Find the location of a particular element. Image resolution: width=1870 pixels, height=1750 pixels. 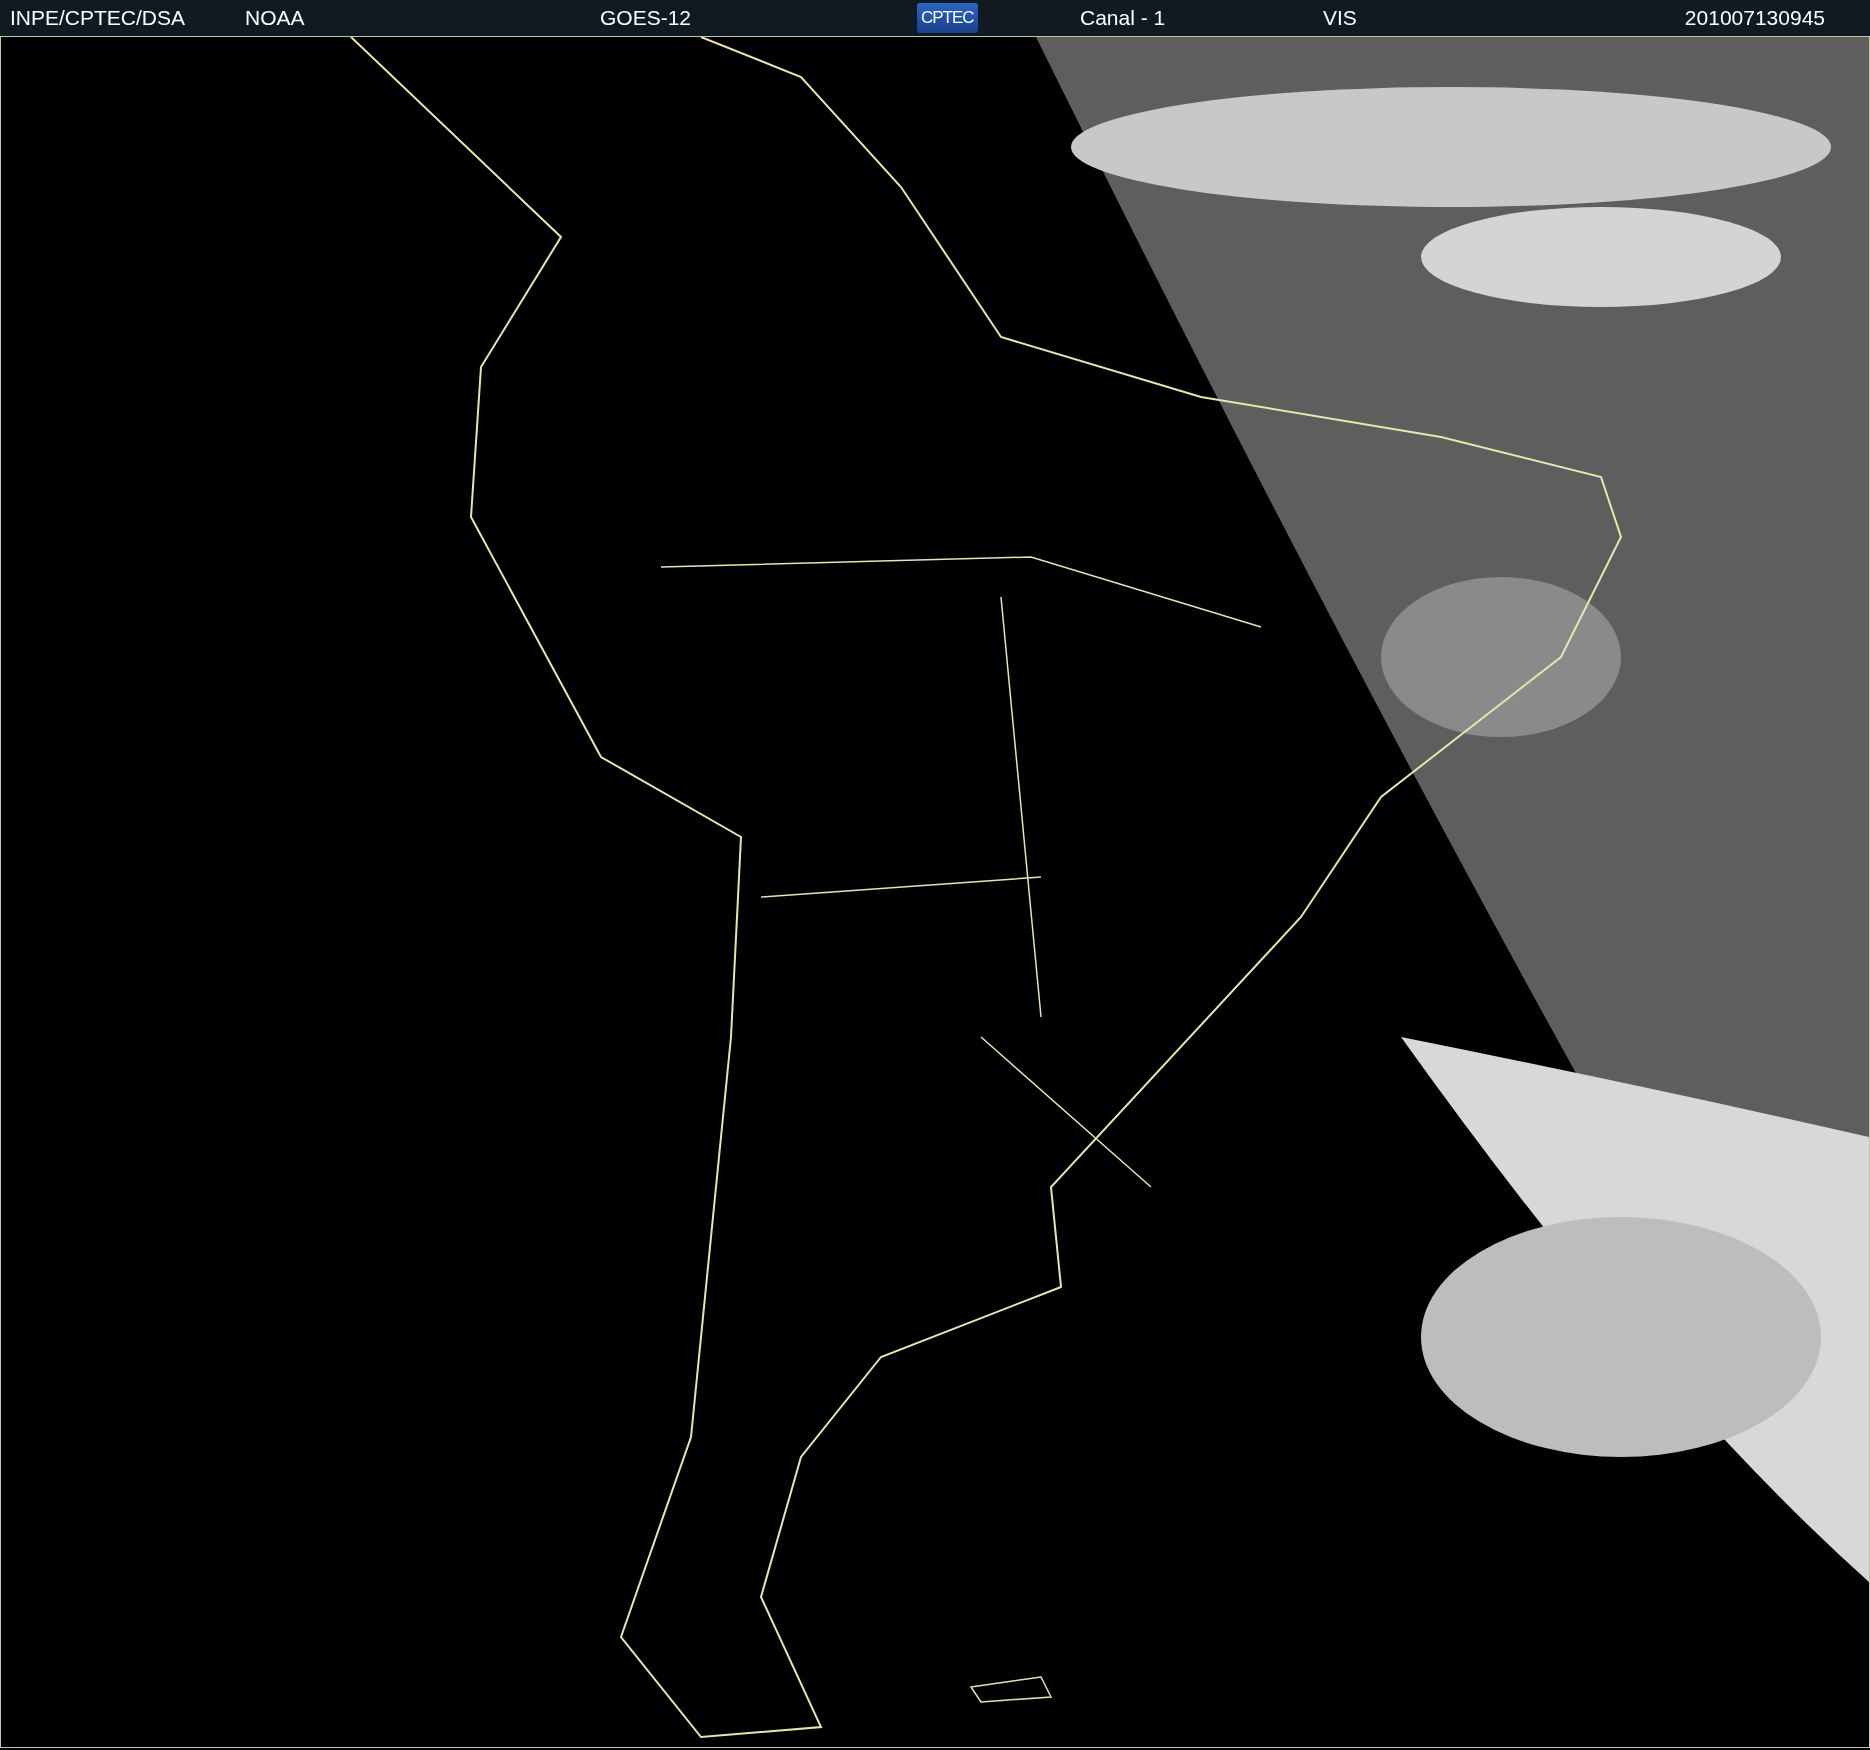

logo: CPTEC is located at coordinates (947, 18).